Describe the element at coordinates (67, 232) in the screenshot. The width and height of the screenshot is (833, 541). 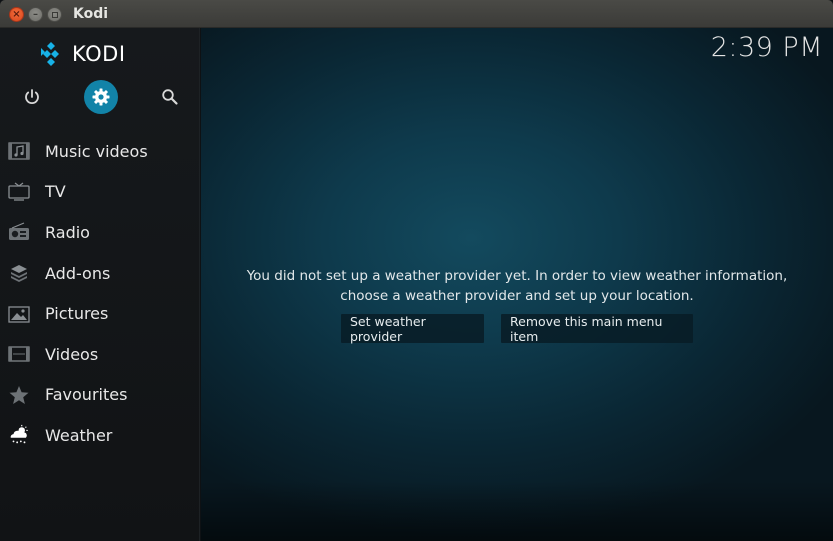
I see `menu-item-label: Radio` at that location.